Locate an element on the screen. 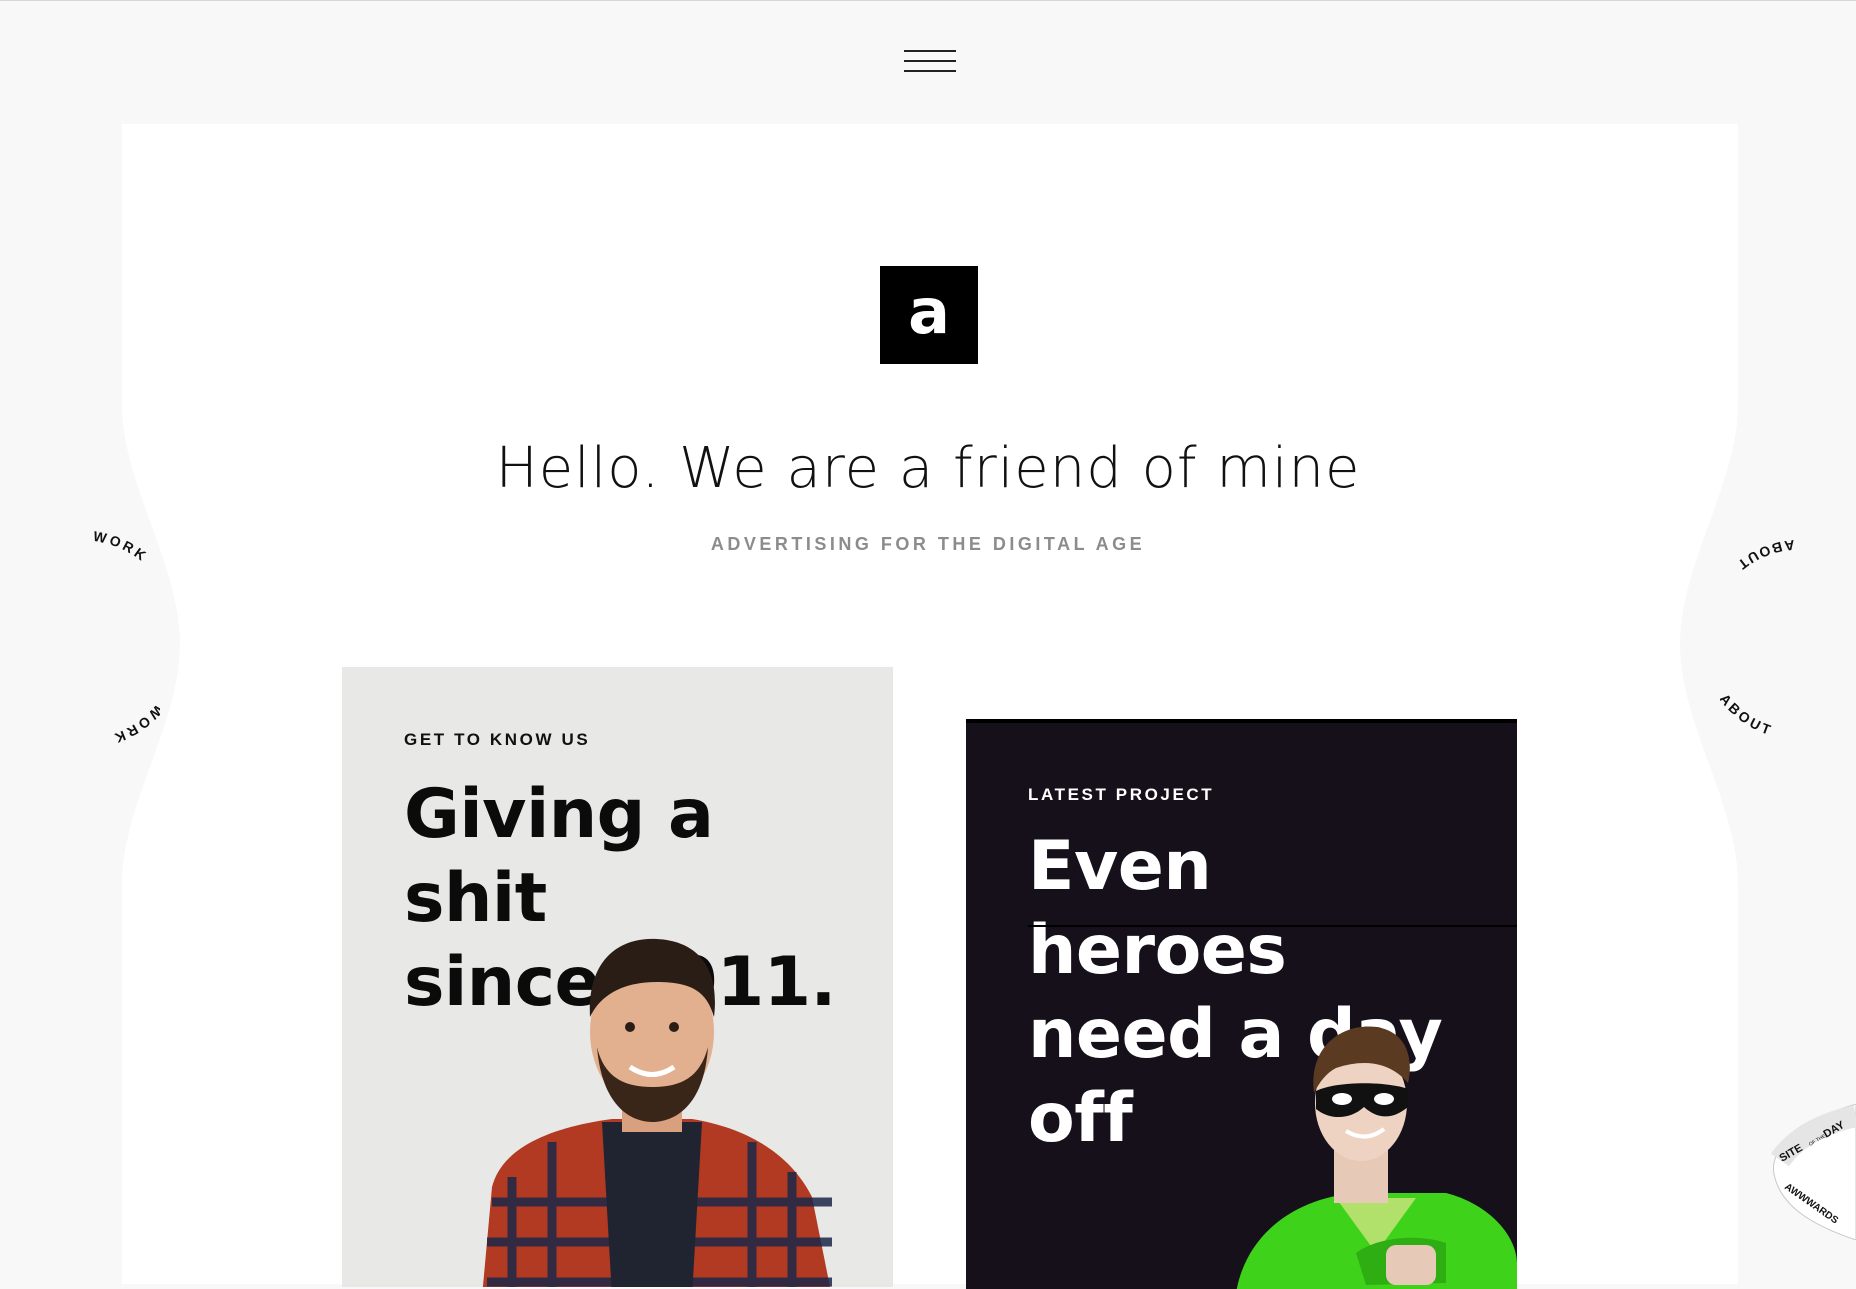 Image resolution: width=1856 pixels, height=1289 pixels. hamburger-menu-icon is located at coordinates (930, 62).